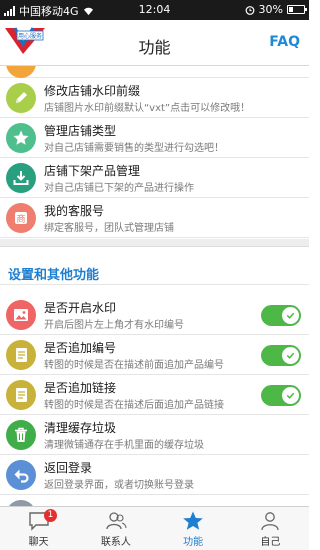 Image resolution: width=320 pixels, height=550 pixels. What do you see at coordinates (154, 178) in the screenshot?
I see `list-item-offshelf-products: 店铺下架产品管理 对自己店铺已下架的产品进行操作` at bounding box center [154, 178].